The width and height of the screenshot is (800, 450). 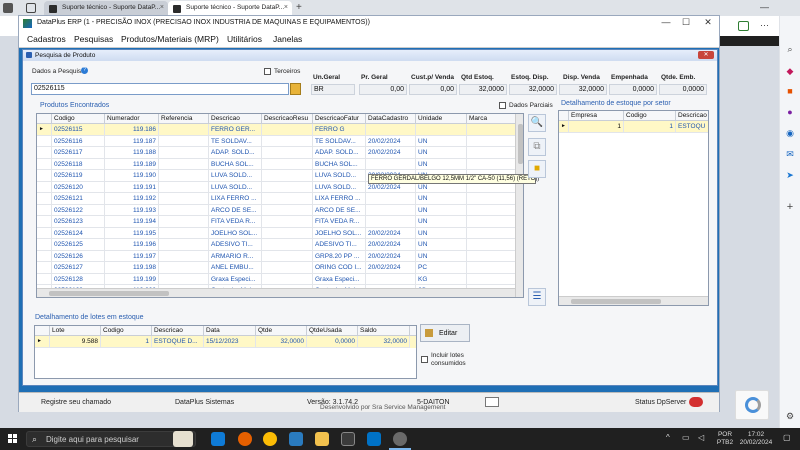 What do you see at coordinates (267, 71) in the screenshot?
I see `terceiros-checkbox` at bounding box center [267, 71].